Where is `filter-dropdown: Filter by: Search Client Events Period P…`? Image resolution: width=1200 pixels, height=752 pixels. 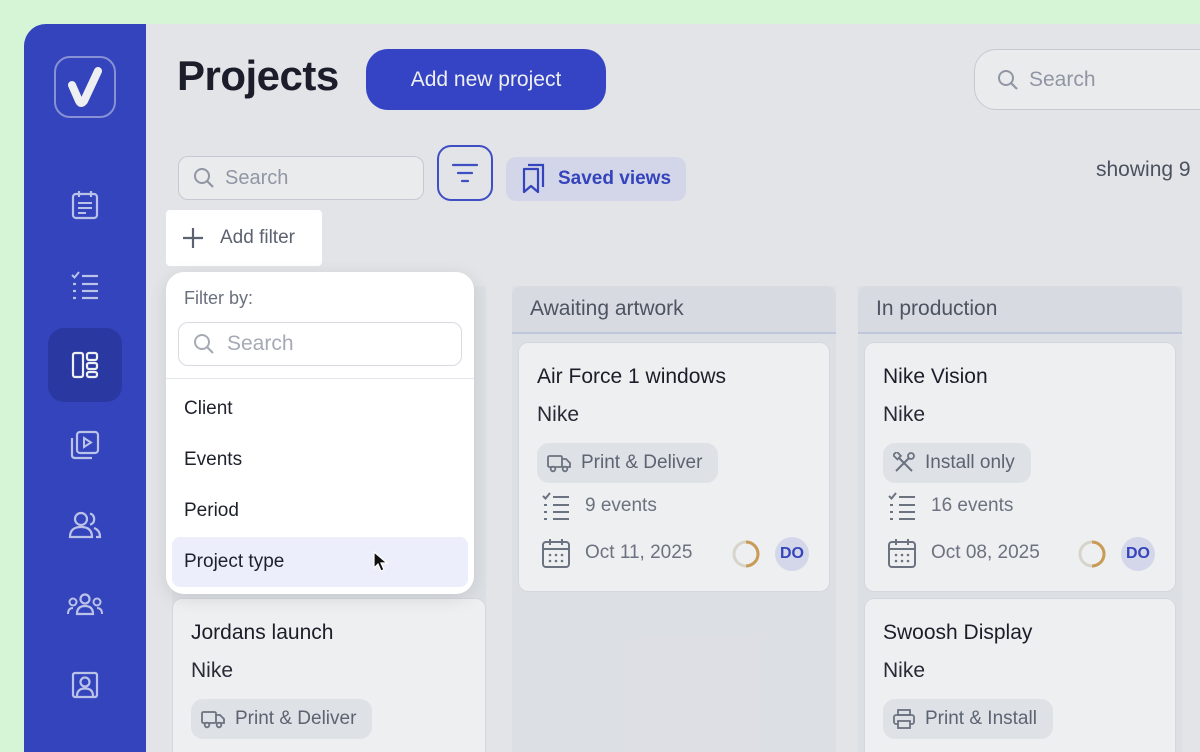 filter-dropdown: Filter by: Search Client Events Period P… is located at coordinates (320, 433).